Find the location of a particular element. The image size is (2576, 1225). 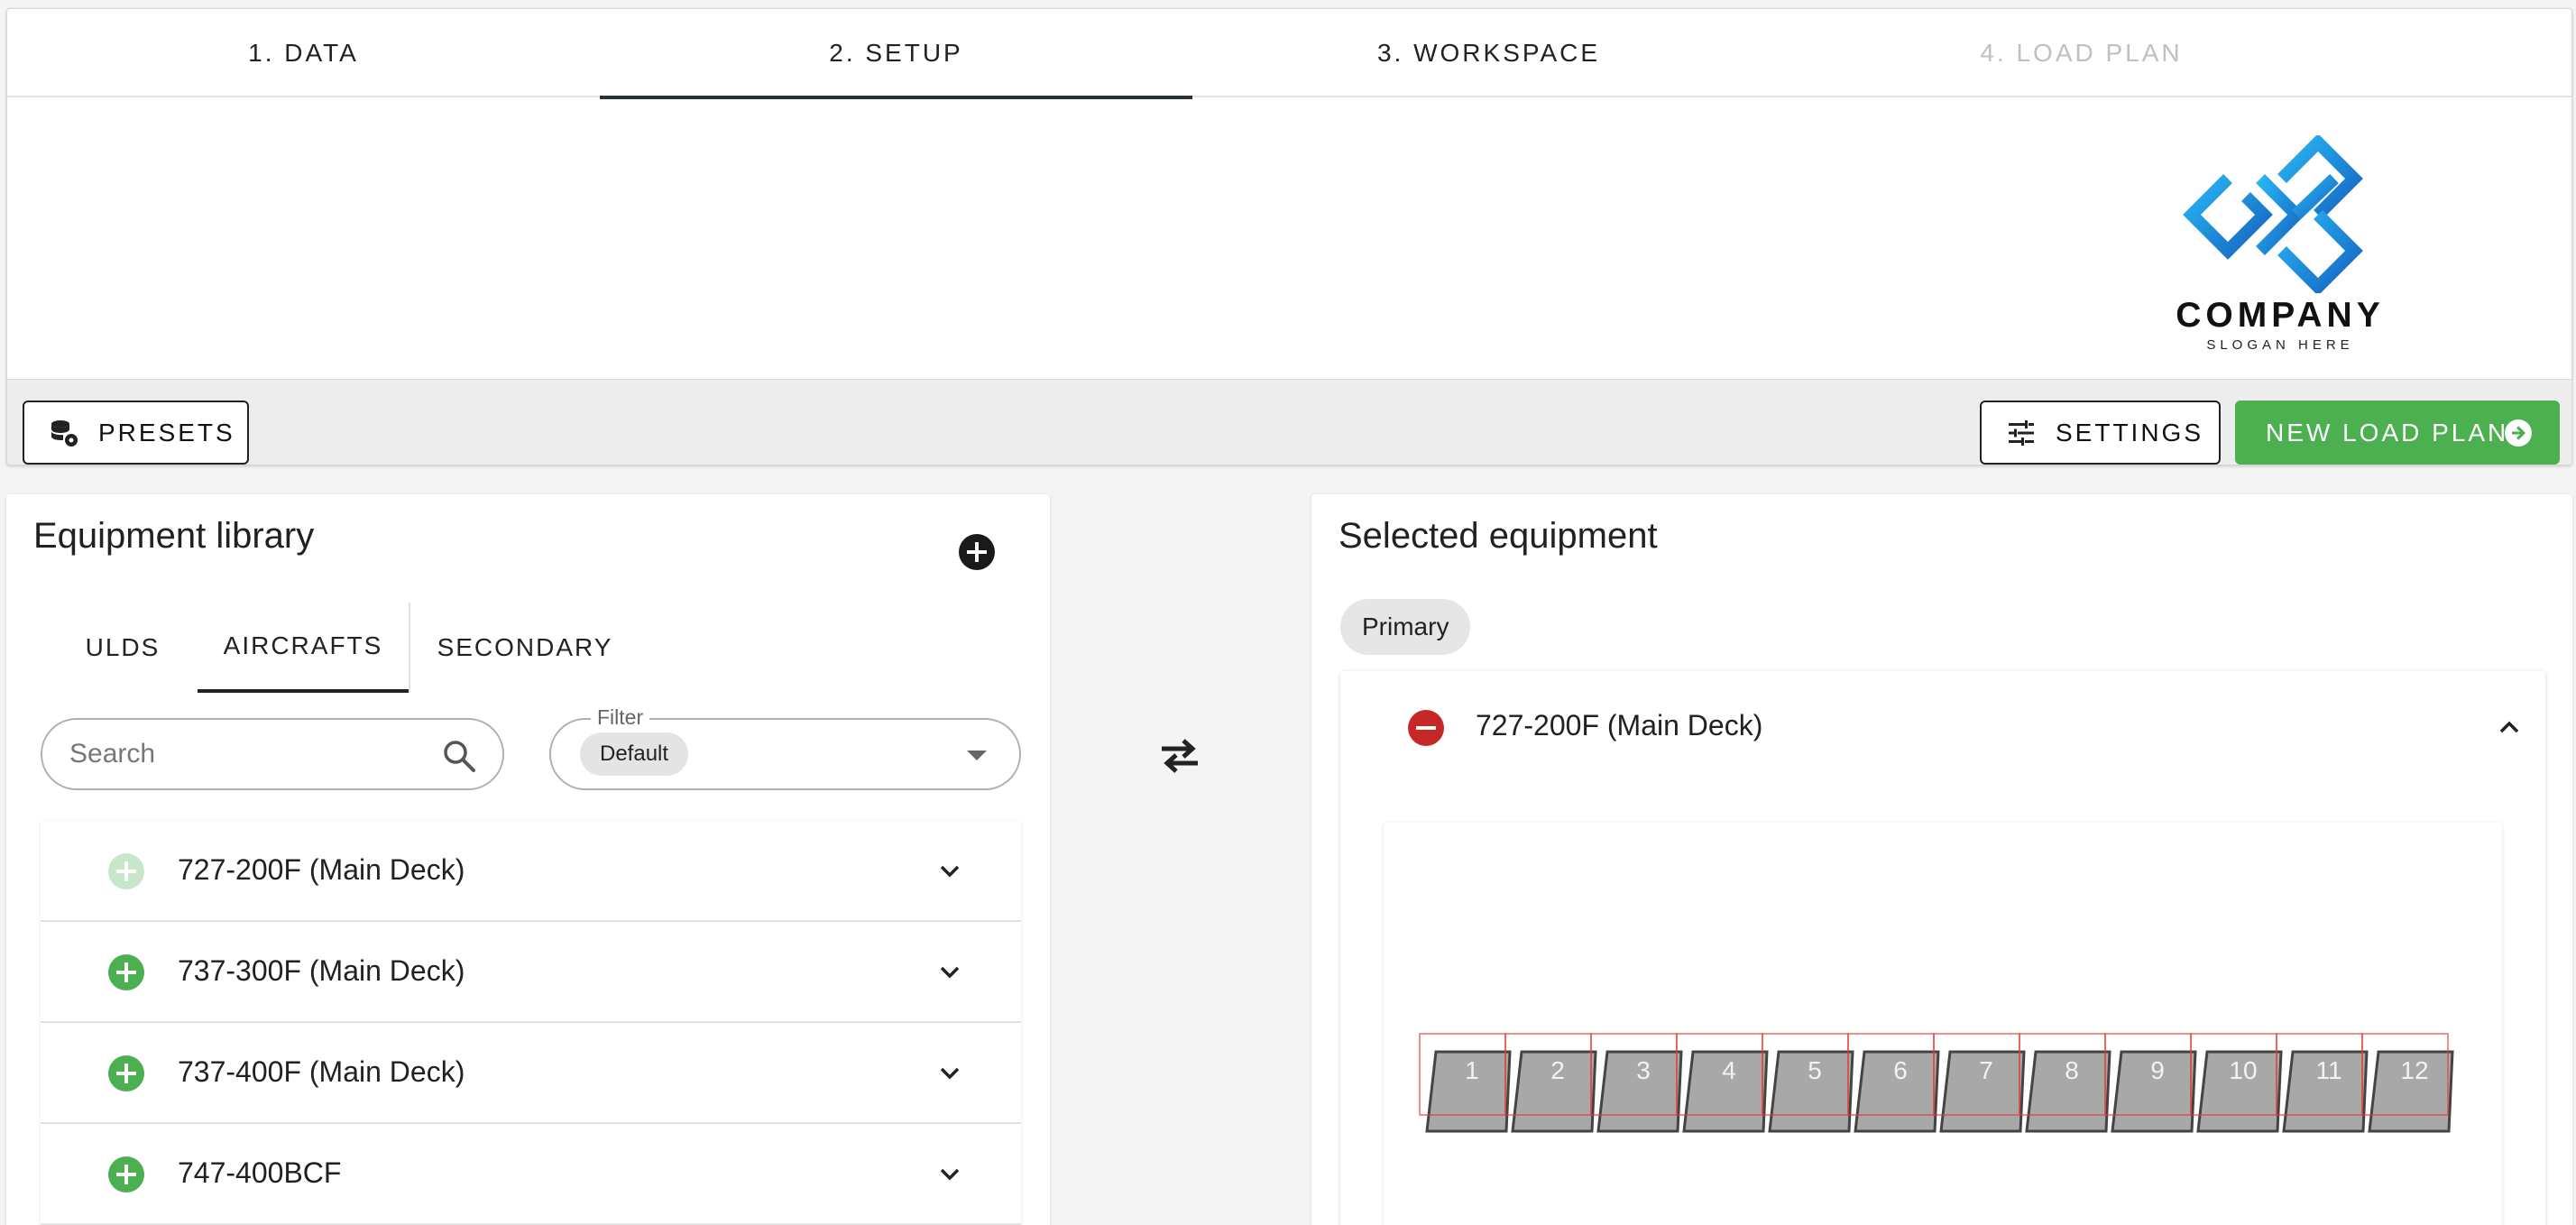

position-label: 4 is located at coordinates (1729, 1070).